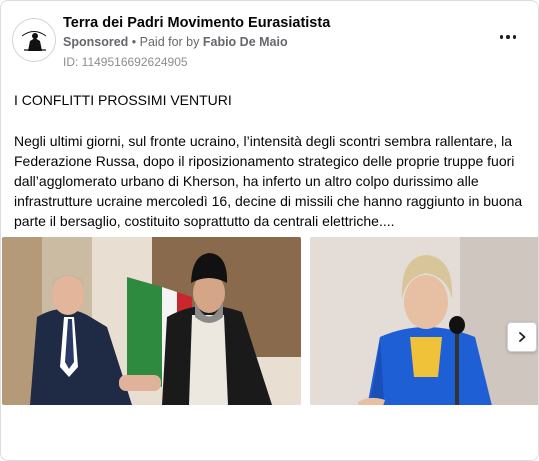 This screenshot has width=539, height=461. I want to click on more-horizontal-icon, so click(508, 37).